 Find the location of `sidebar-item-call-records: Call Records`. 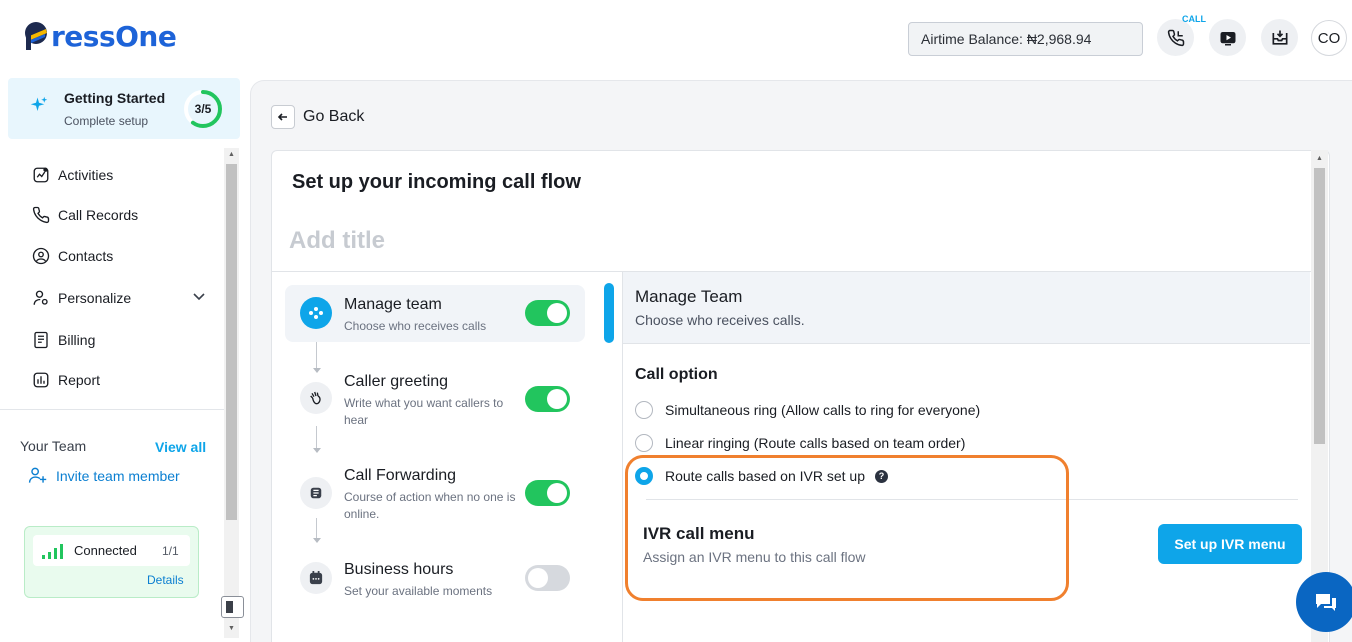

sidebar-item-call-records: Call Records is located at coordinates (85, 215).